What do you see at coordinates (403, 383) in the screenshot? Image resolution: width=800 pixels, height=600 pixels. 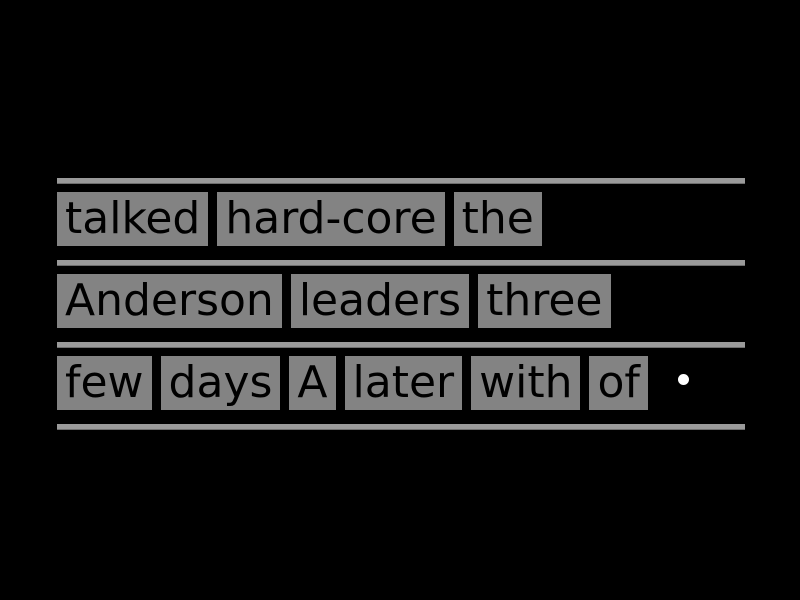 I see `word-tile: later` at bounding box center [403, 383].